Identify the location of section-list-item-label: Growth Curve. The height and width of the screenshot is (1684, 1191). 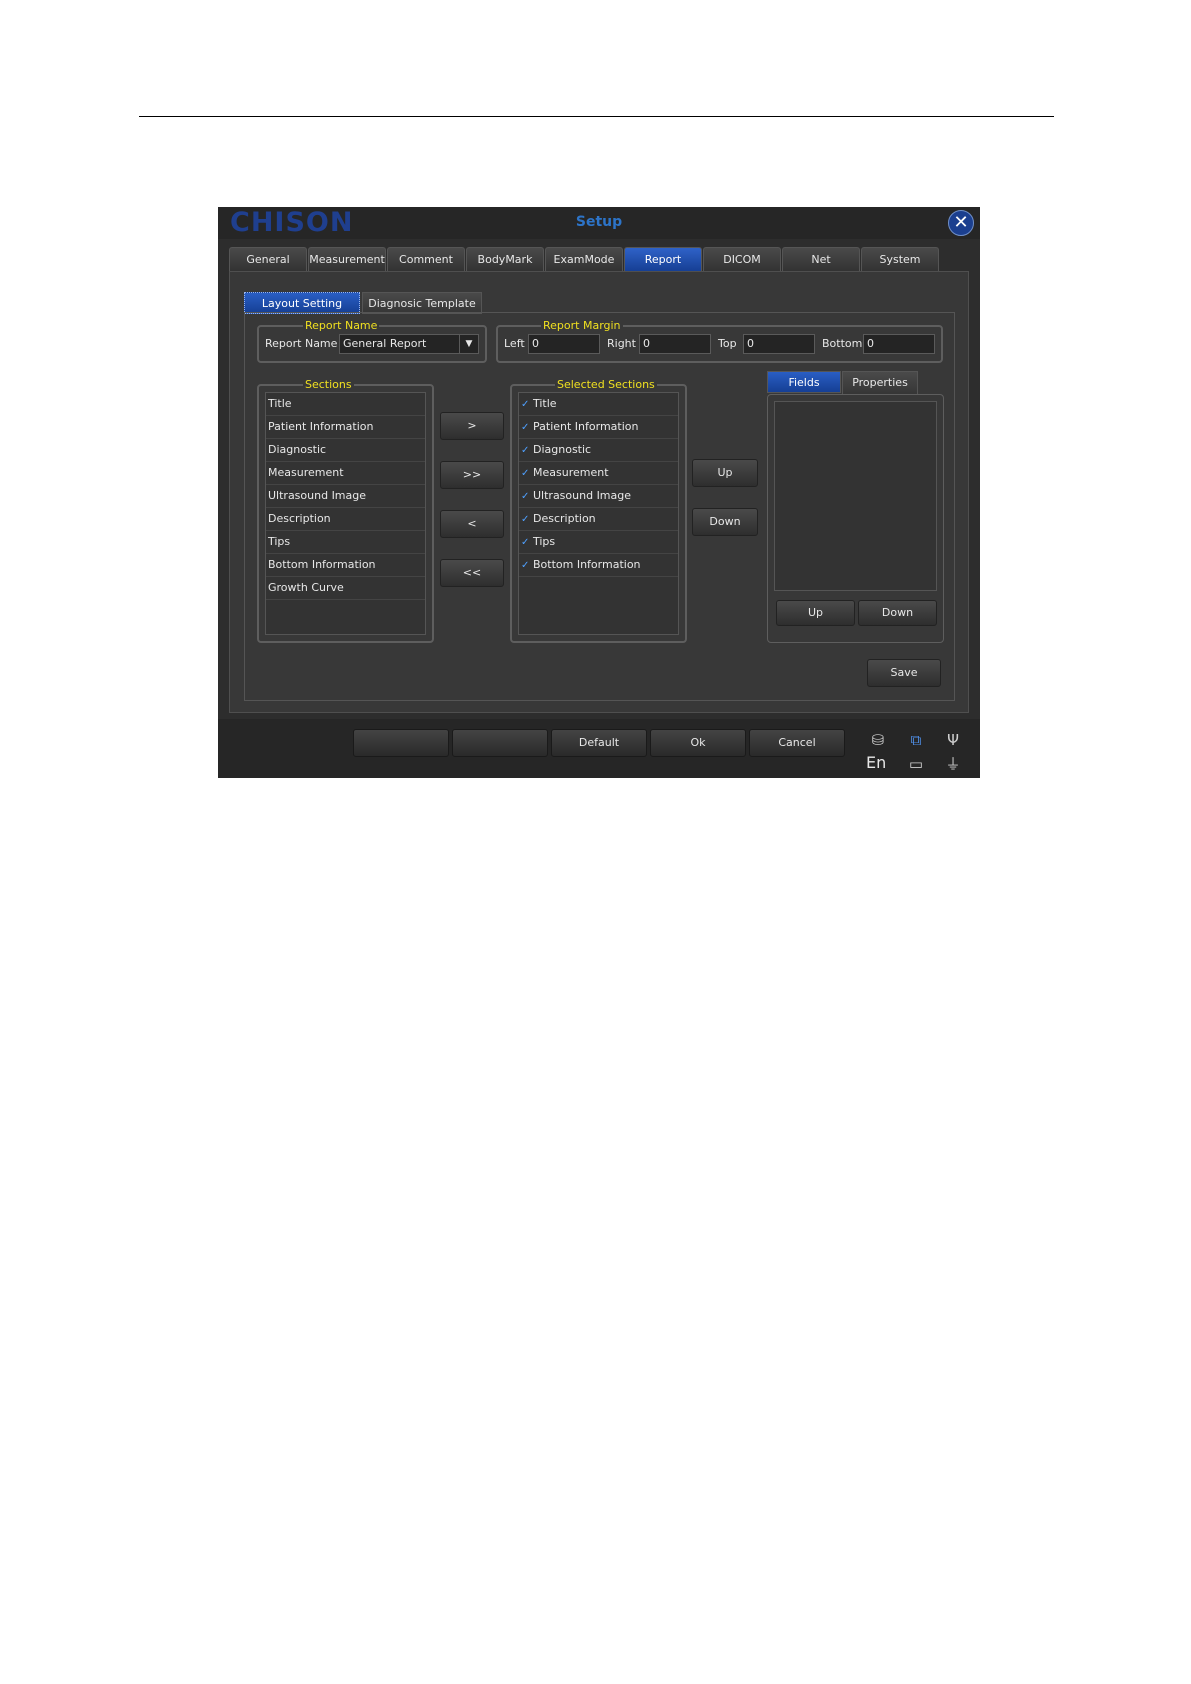
(306, 587).